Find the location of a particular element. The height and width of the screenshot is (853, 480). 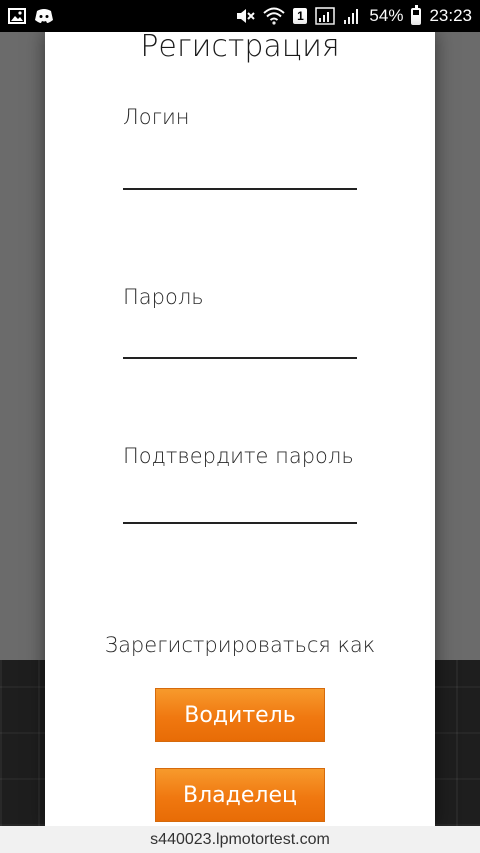

confirm-password-label: Подтвердите пароль is located at coordinates (238, 456).